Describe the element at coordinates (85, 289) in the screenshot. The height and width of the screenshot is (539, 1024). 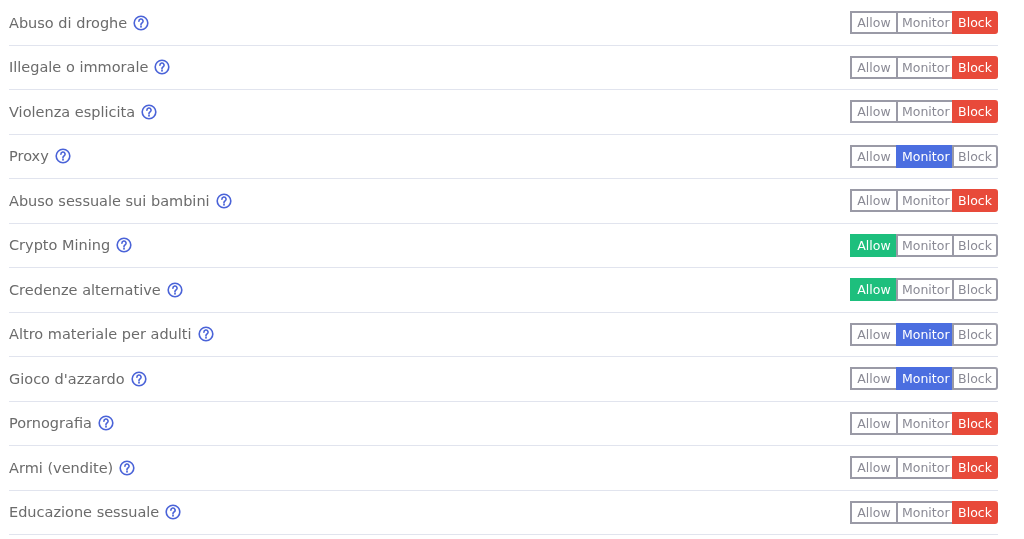
I see `category-label: Credenze alternative` at that location.